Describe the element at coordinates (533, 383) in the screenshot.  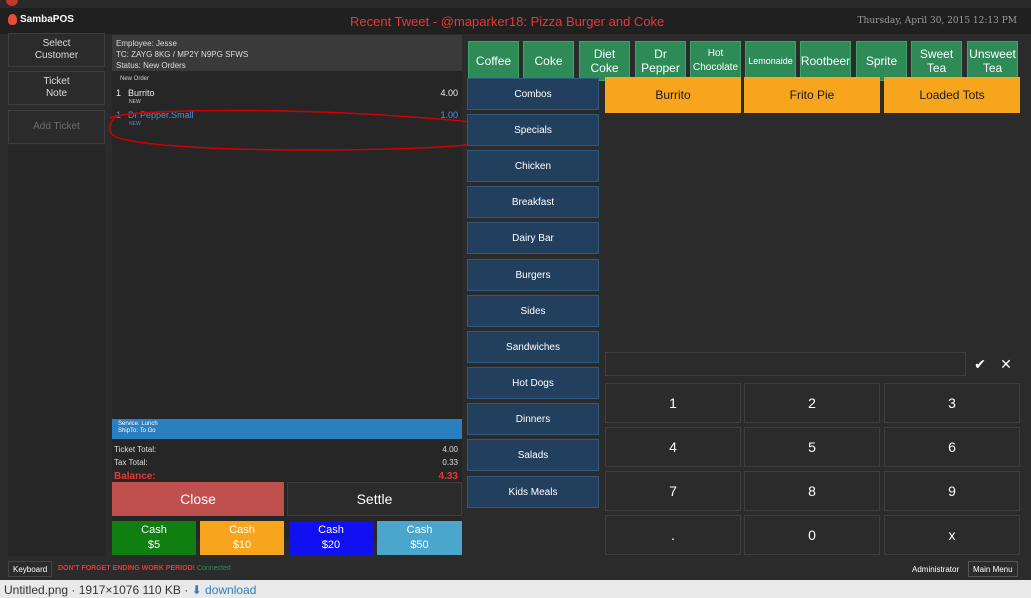
I see `category-hot-dogs: Hot Dogs` at that location.